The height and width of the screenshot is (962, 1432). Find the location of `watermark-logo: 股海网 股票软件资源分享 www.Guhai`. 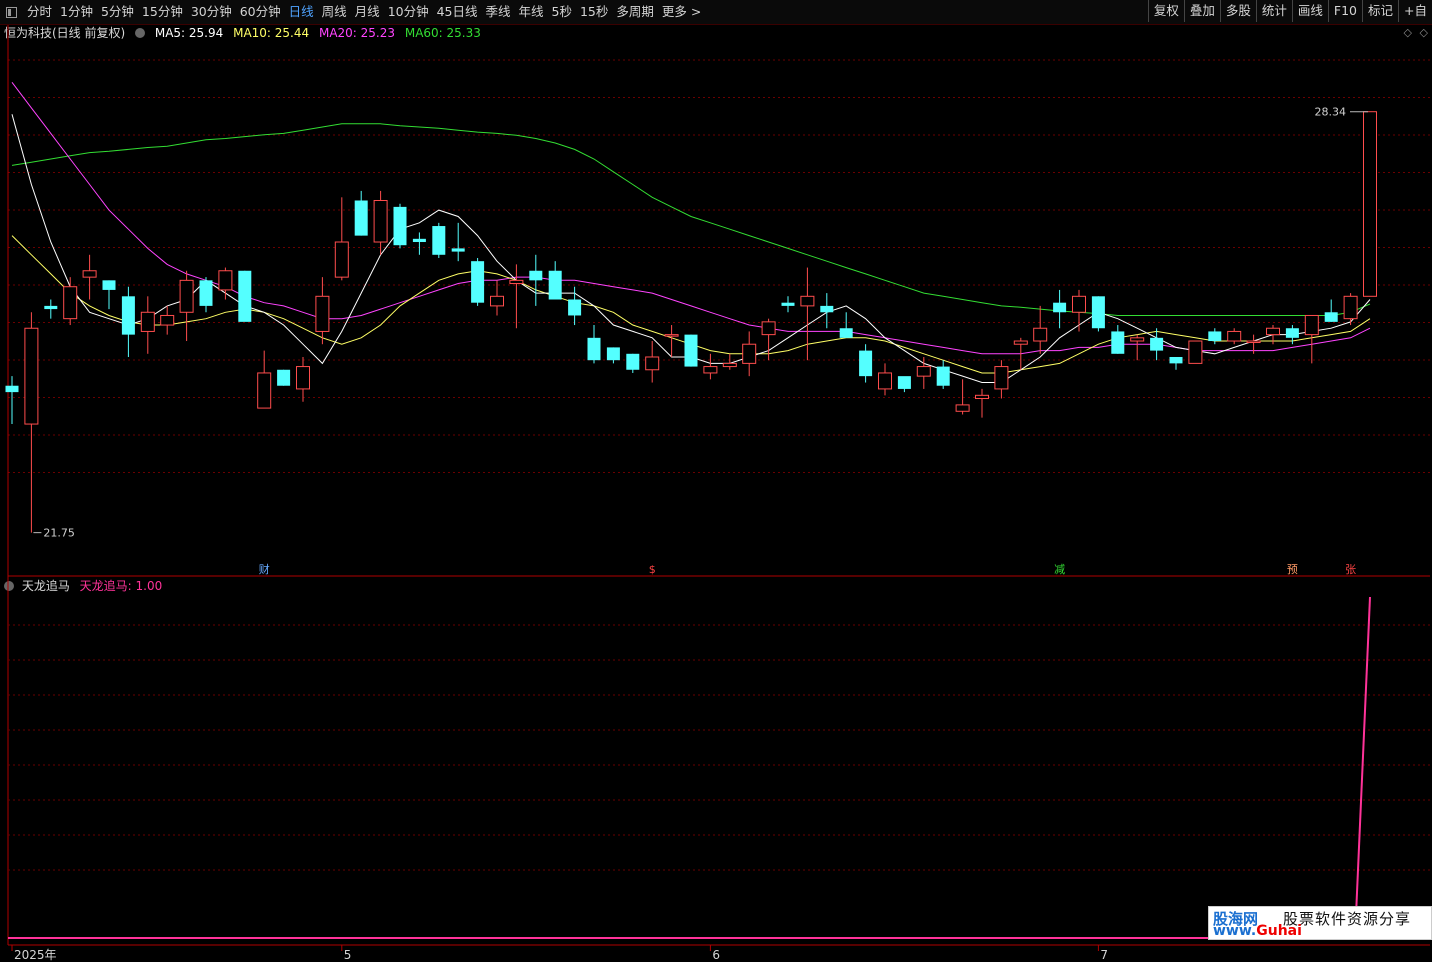

watermark-logo: 股海网 股票软件资源分享 www.Guhai is located at coordinates (1320, 923).